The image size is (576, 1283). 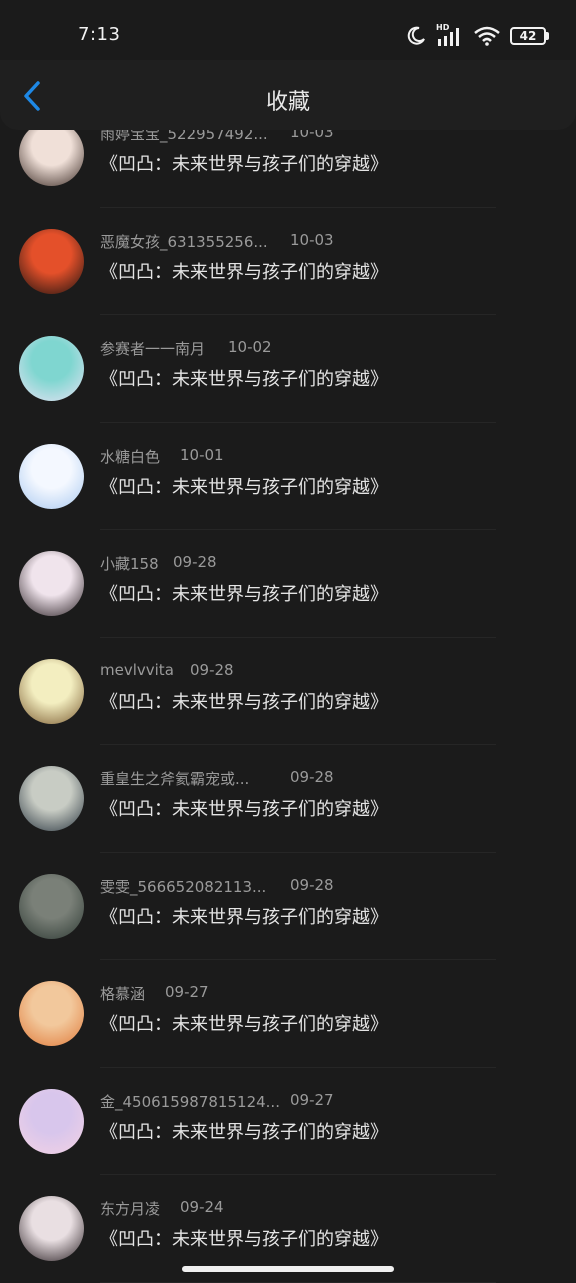 I want to click on item-meta: 东方月凌 09-24, so click(x=162, y=1208).